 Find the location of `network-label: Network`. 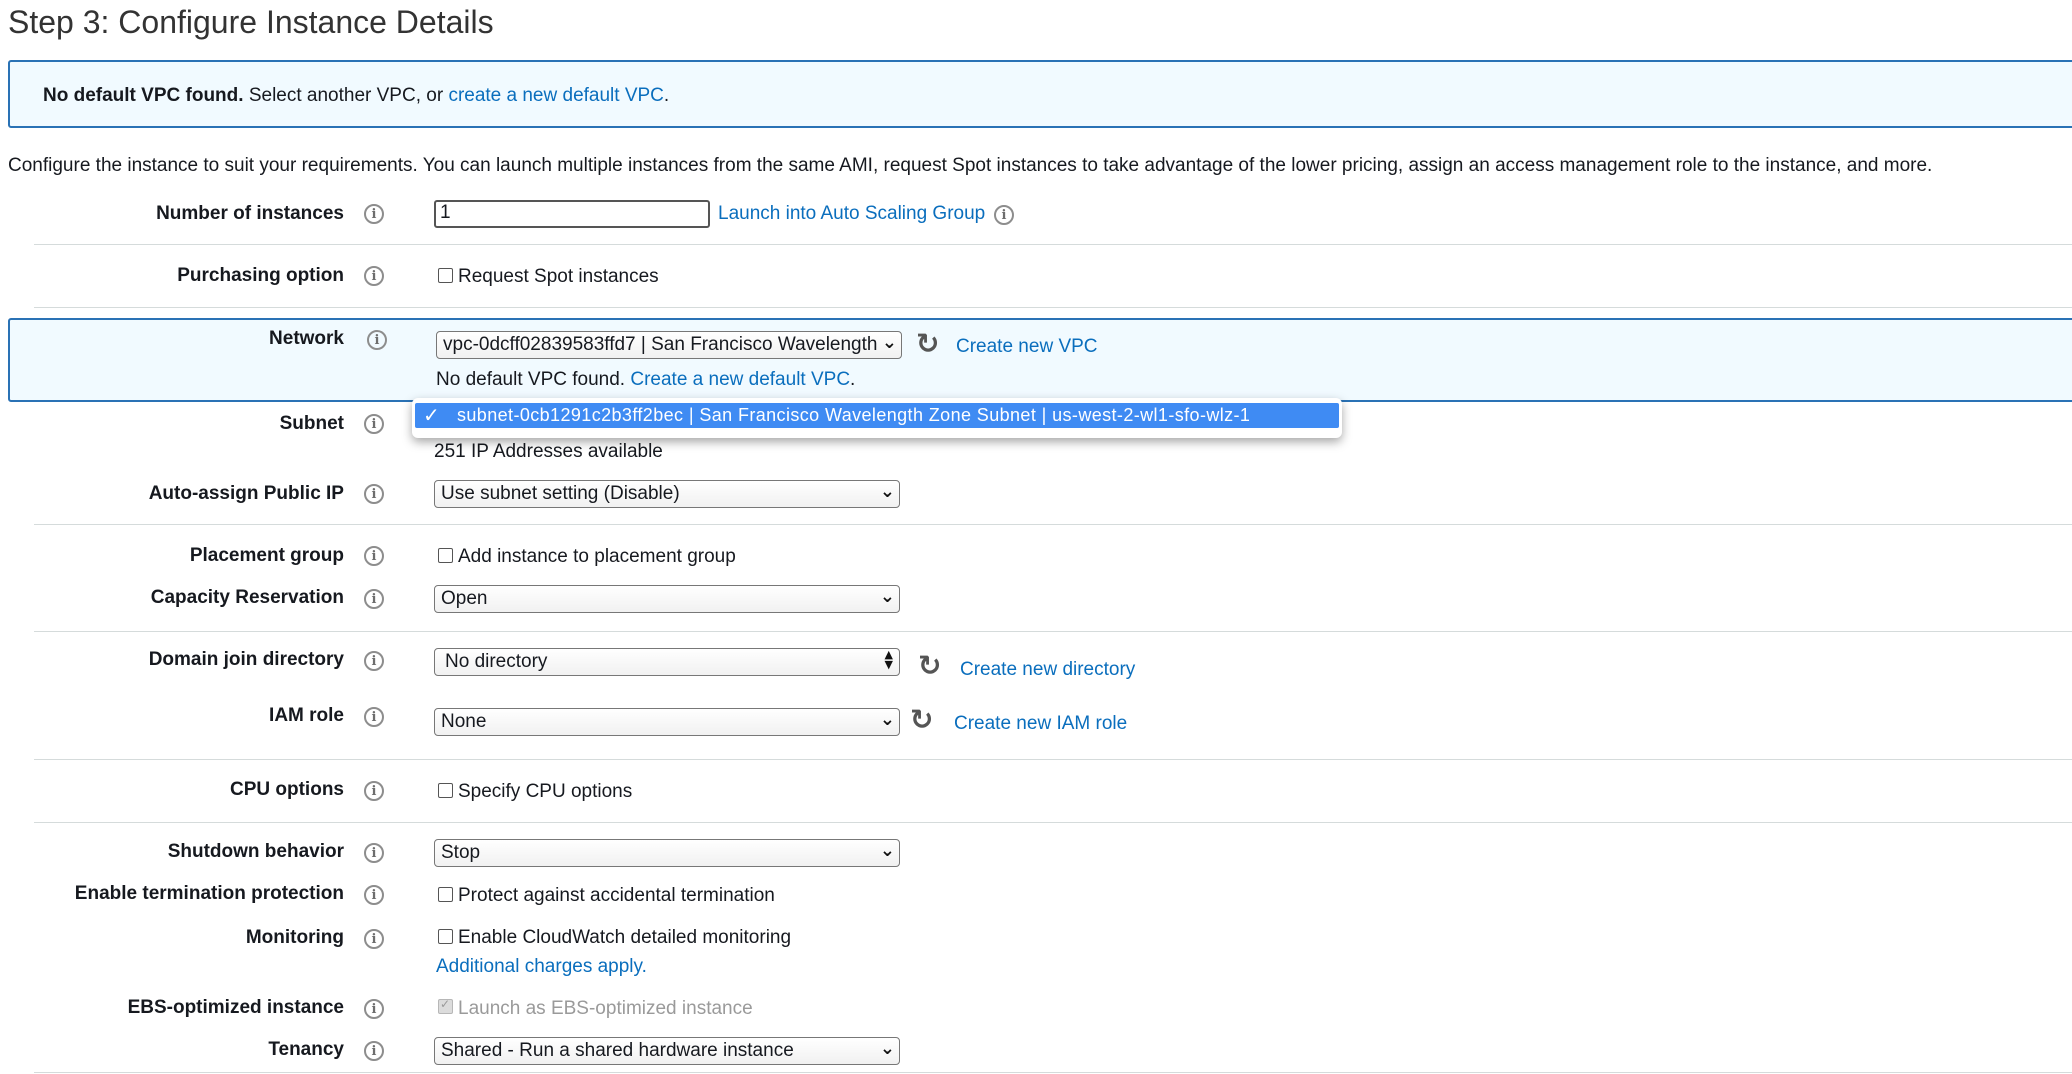

network-label: Network is located at coordinates (306, 338).